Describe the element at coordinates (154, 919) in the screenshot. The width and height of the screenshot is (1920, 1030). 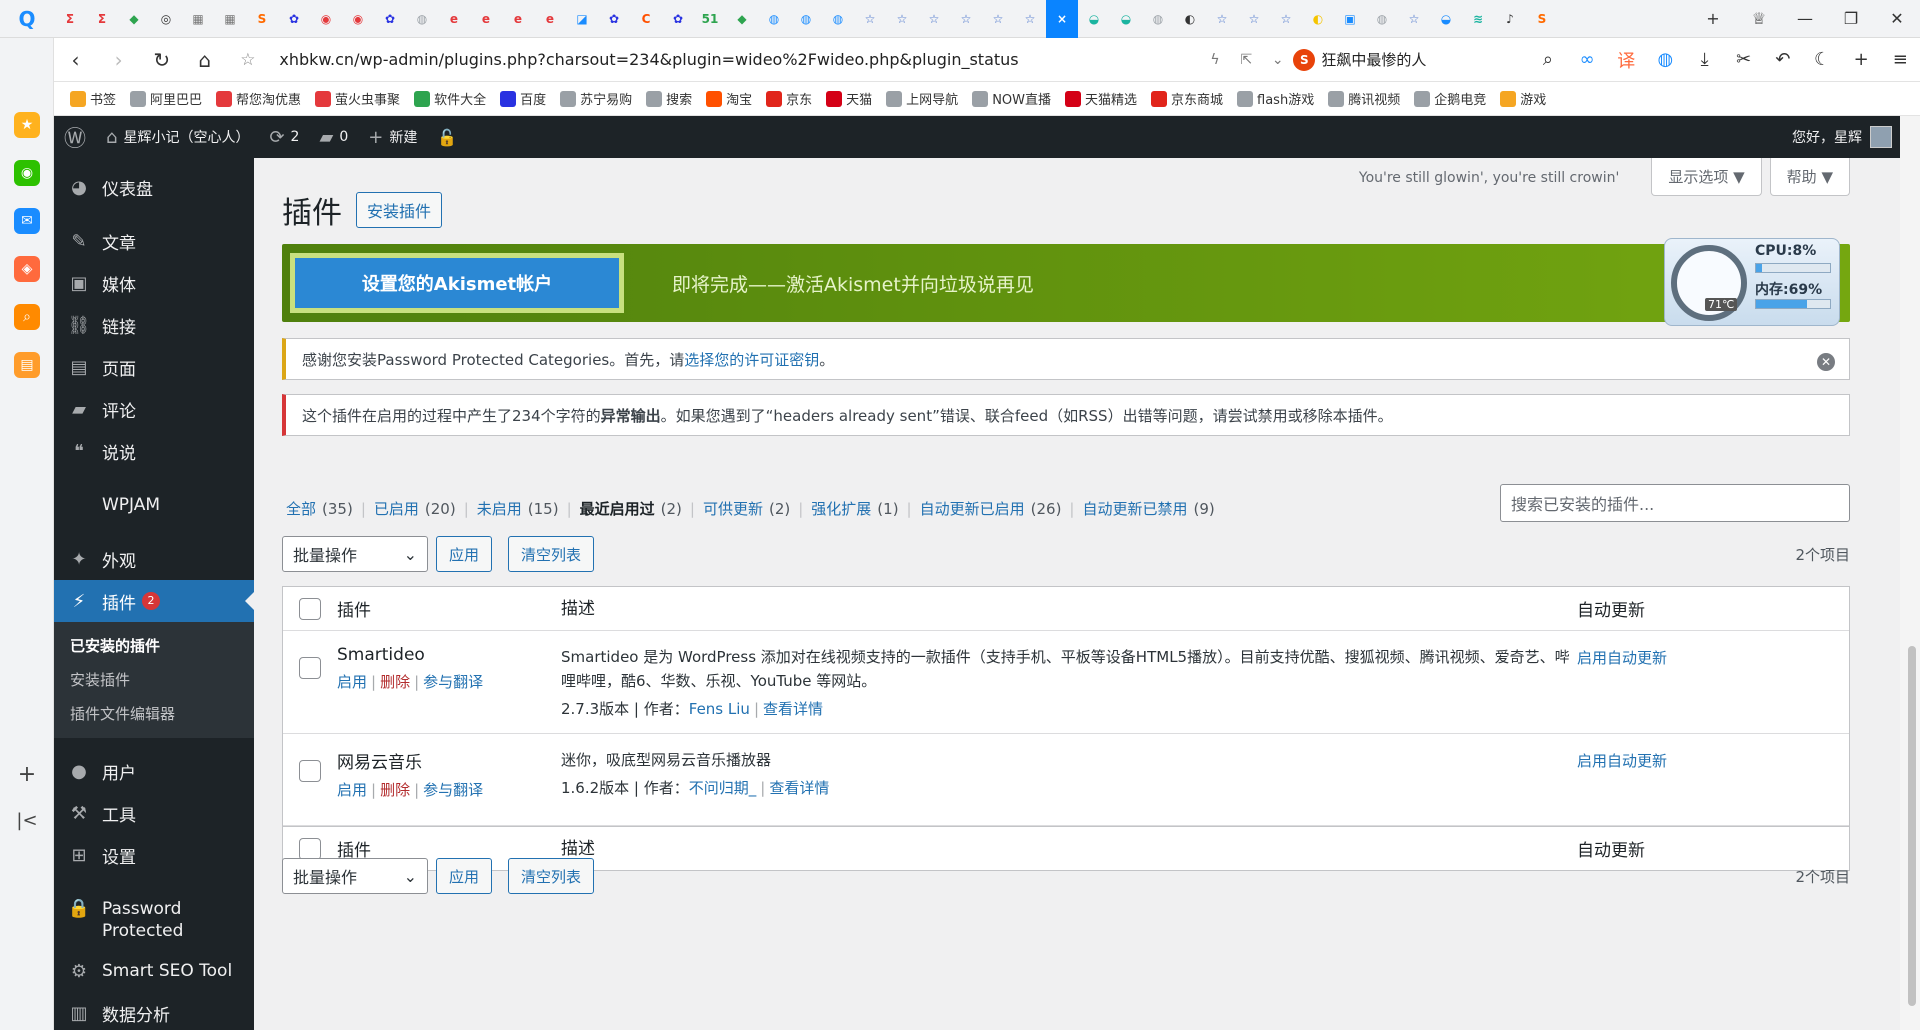
I see `sidebar-item-lock: 🔒 Password Protected` at that location.